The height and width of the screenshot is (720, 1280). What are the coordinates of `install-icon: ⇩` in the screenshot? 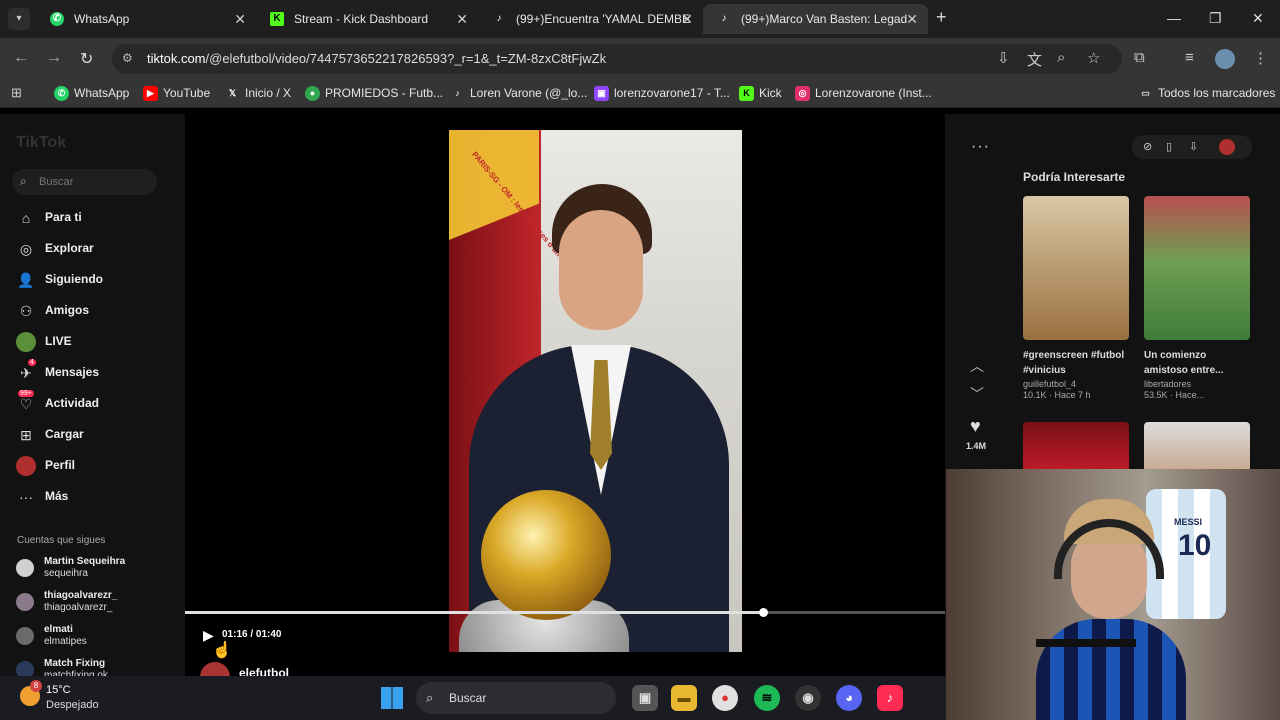 It's located at (1003, 58).